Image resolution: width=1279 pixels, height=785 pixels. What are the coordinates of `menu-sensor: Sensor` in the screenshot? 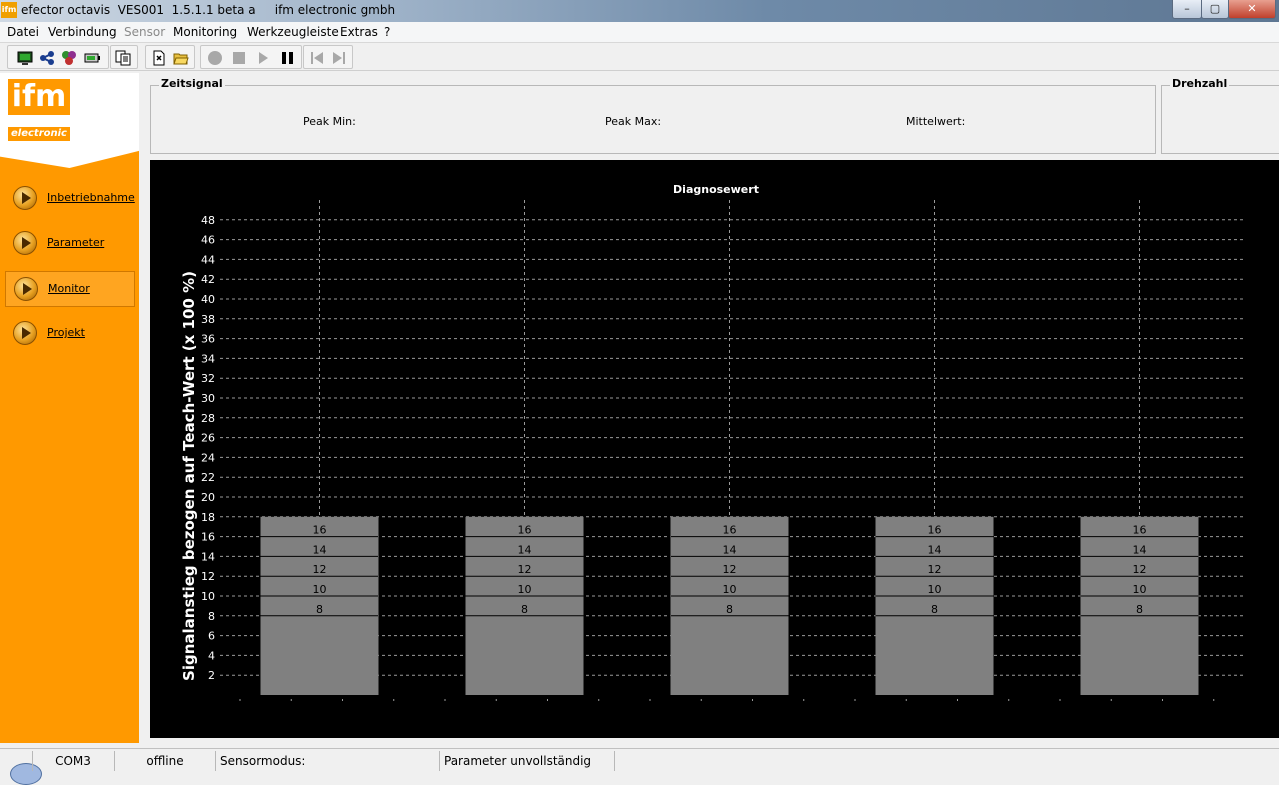 It's located at (144, 32).